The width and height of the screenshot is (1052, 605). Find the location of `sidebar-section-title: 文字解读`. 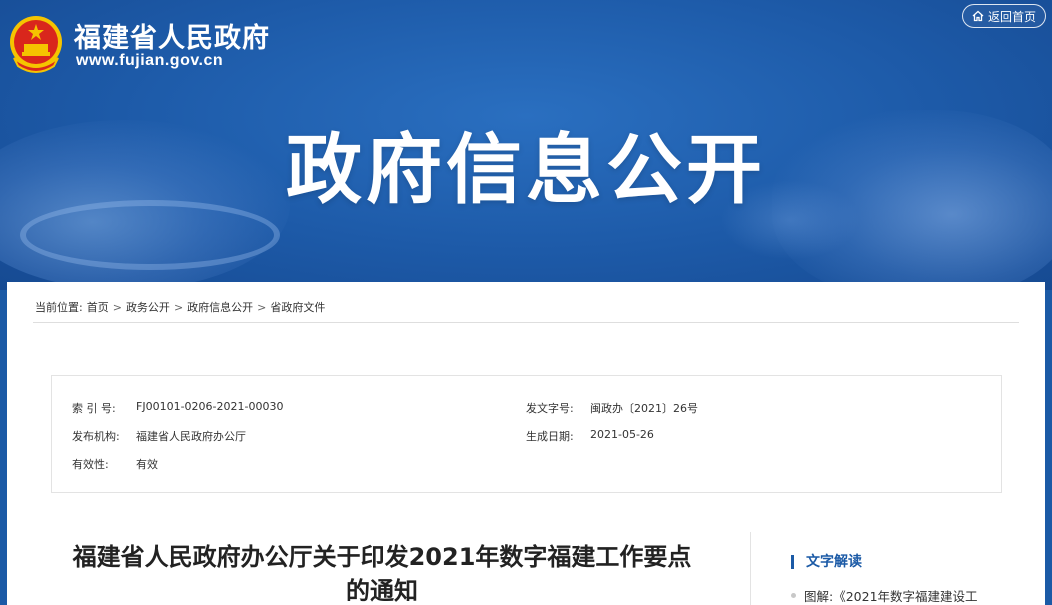

sidebar-section-title: 文字解读 is located at coordinates (826, 562).